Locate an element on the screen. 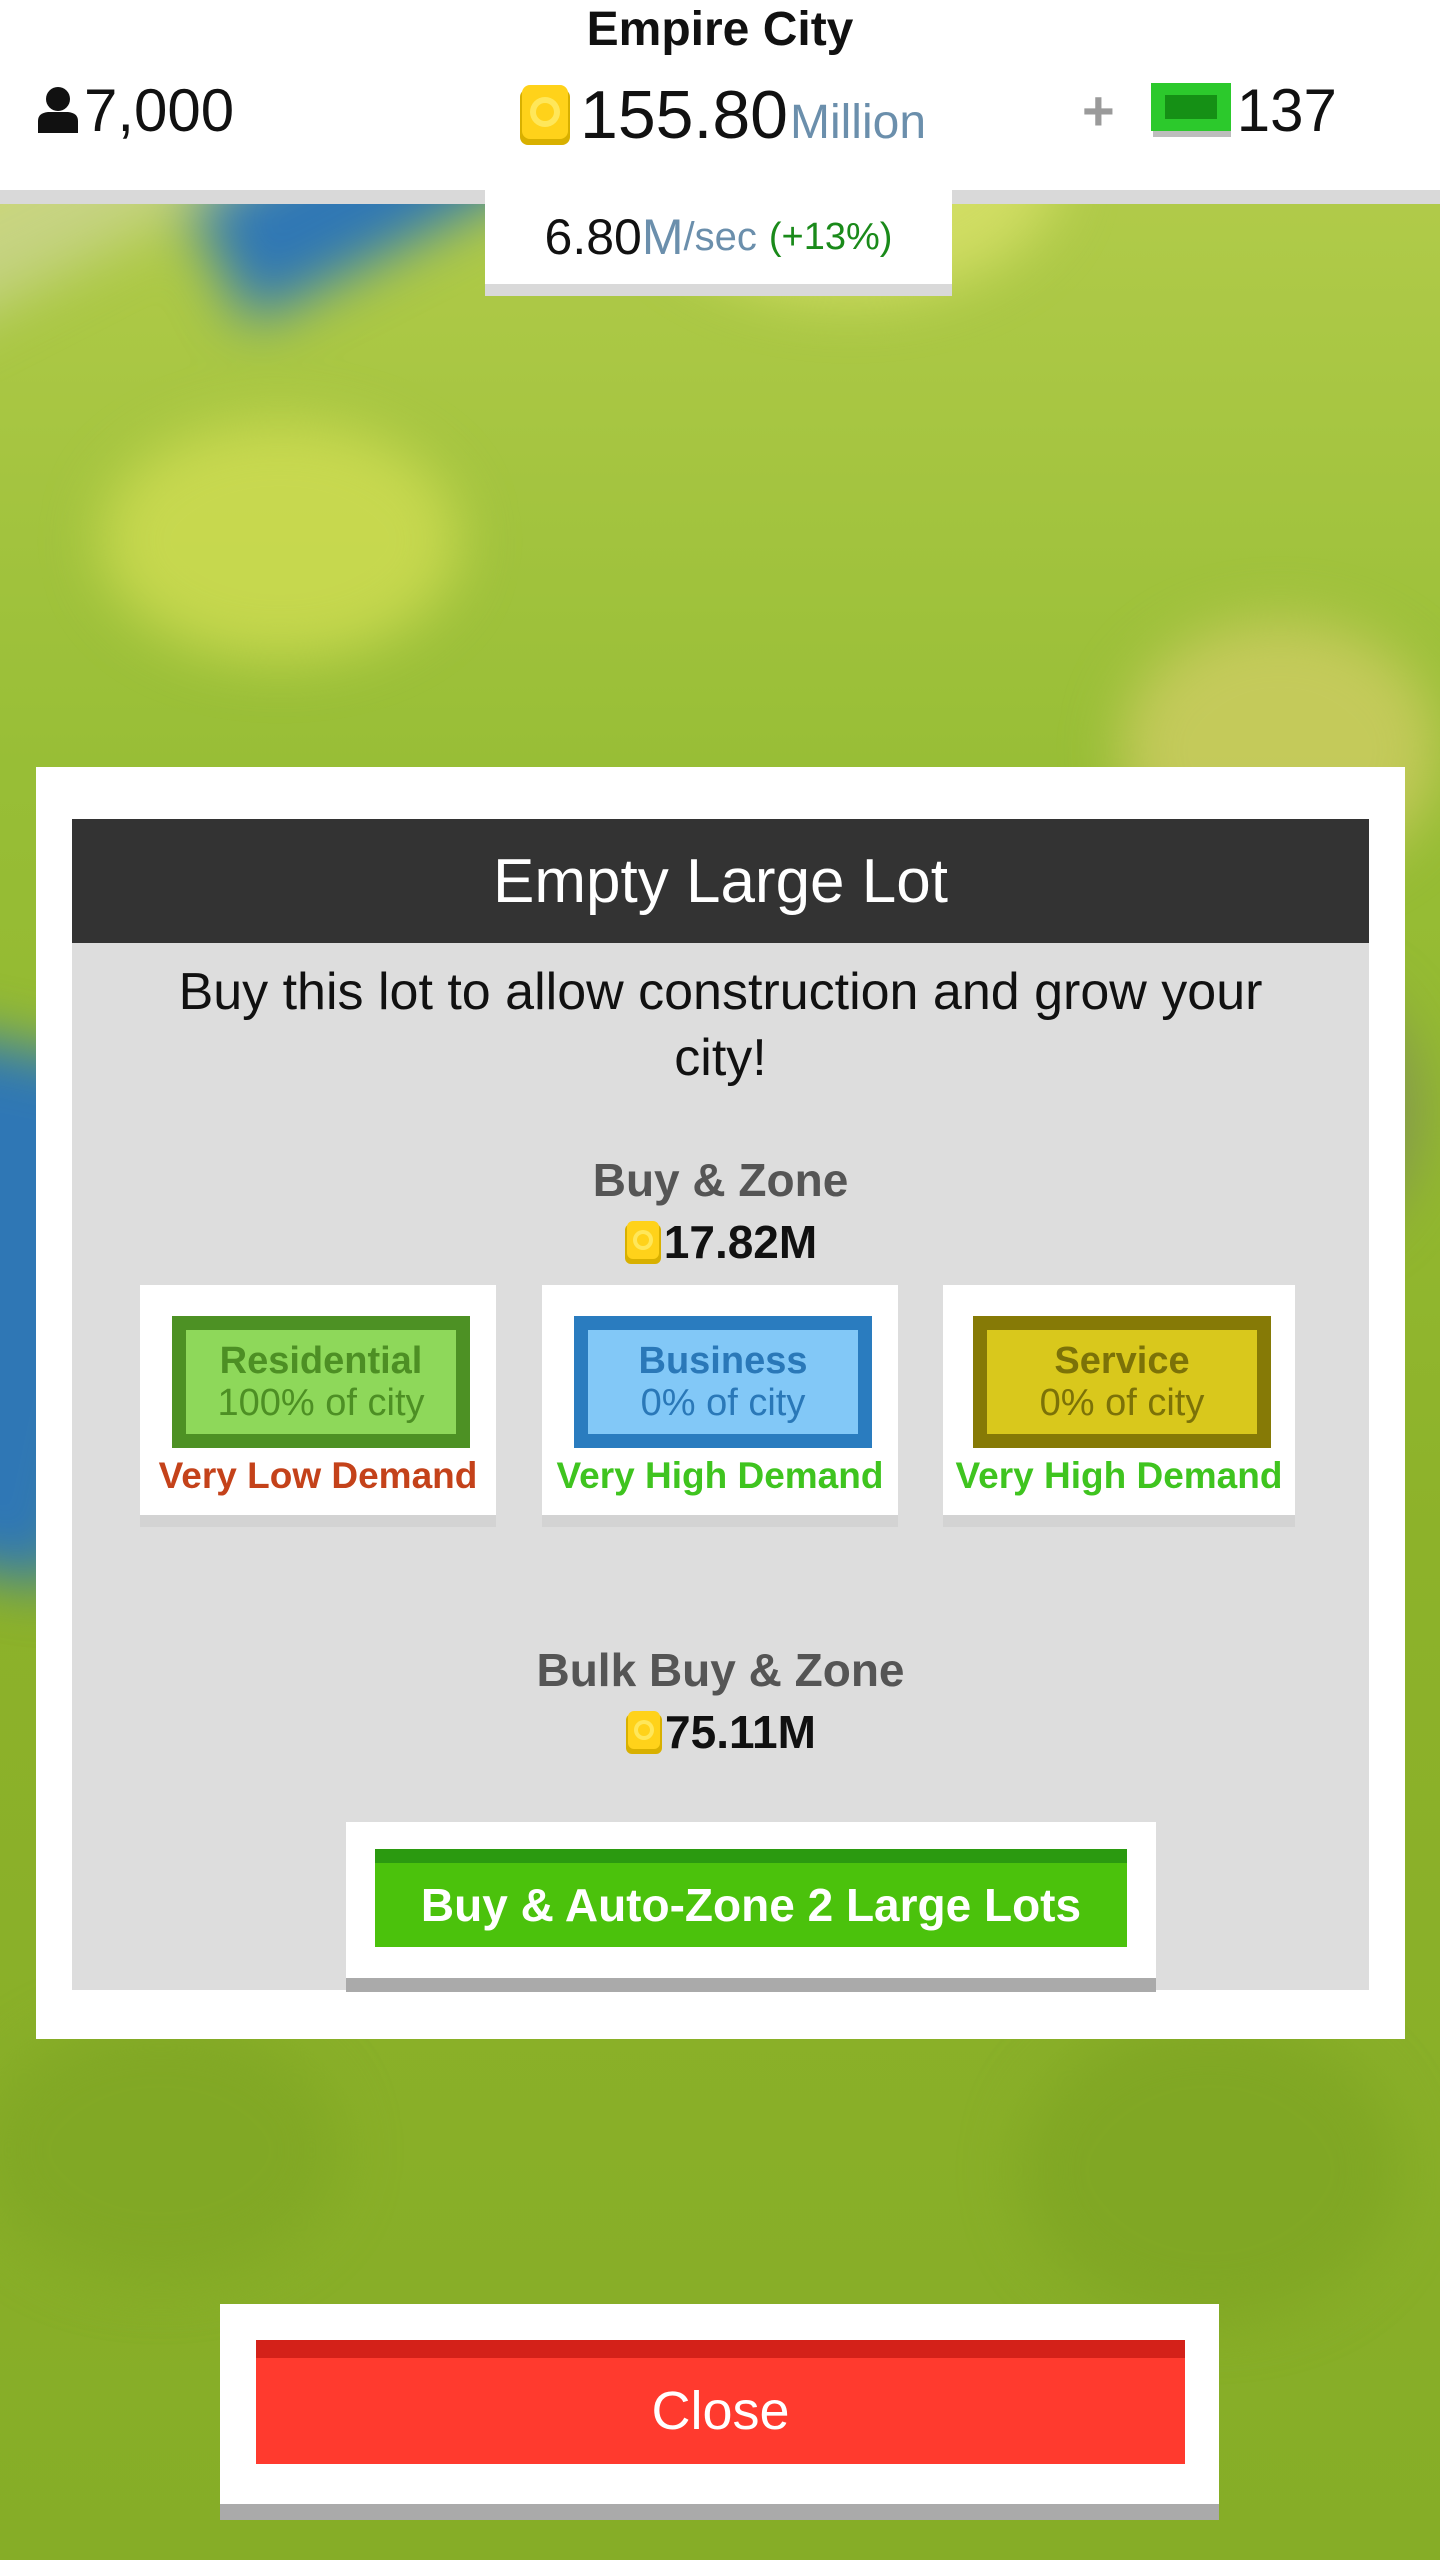 The width and height of the screenshot is (1440, 2560). money-value: 155.80 is located at coordinates (684, 115).